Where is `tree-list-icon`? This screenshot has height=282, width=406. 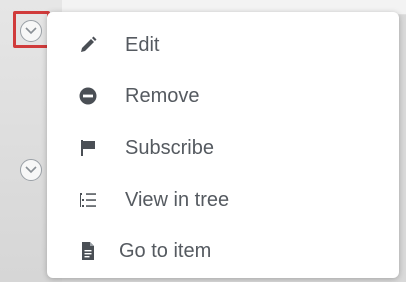
tree-list-icon is located at coordinates (88, 200).